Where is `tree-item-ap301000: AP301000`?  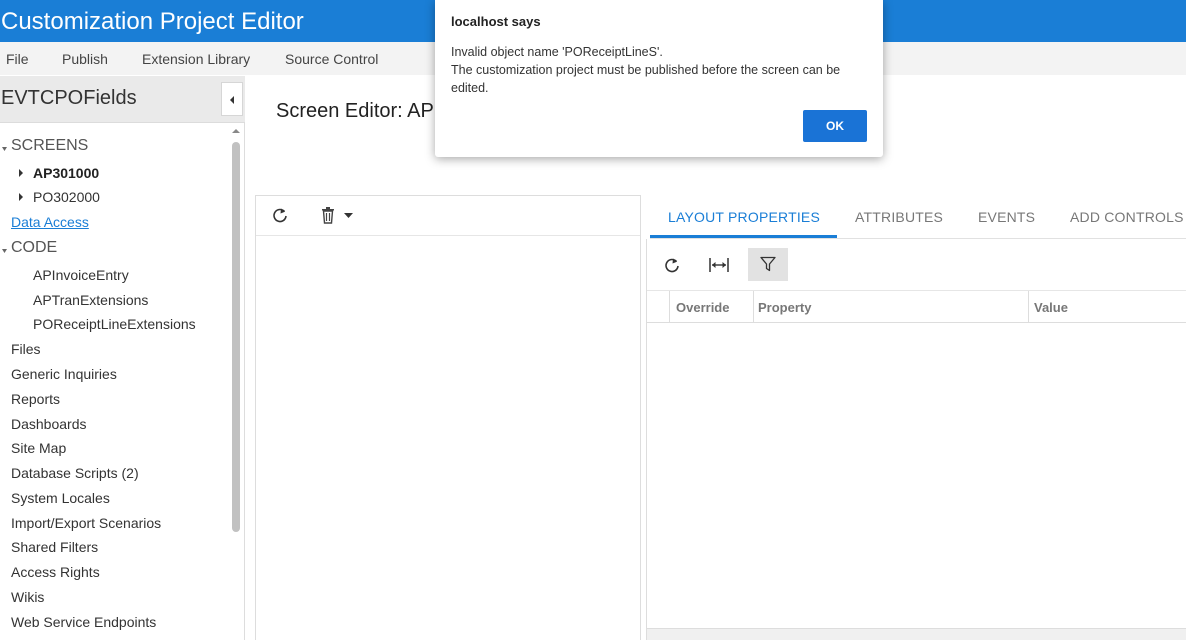
tree-item-ap301000: AP301000 is located at coordinates (66, 173).